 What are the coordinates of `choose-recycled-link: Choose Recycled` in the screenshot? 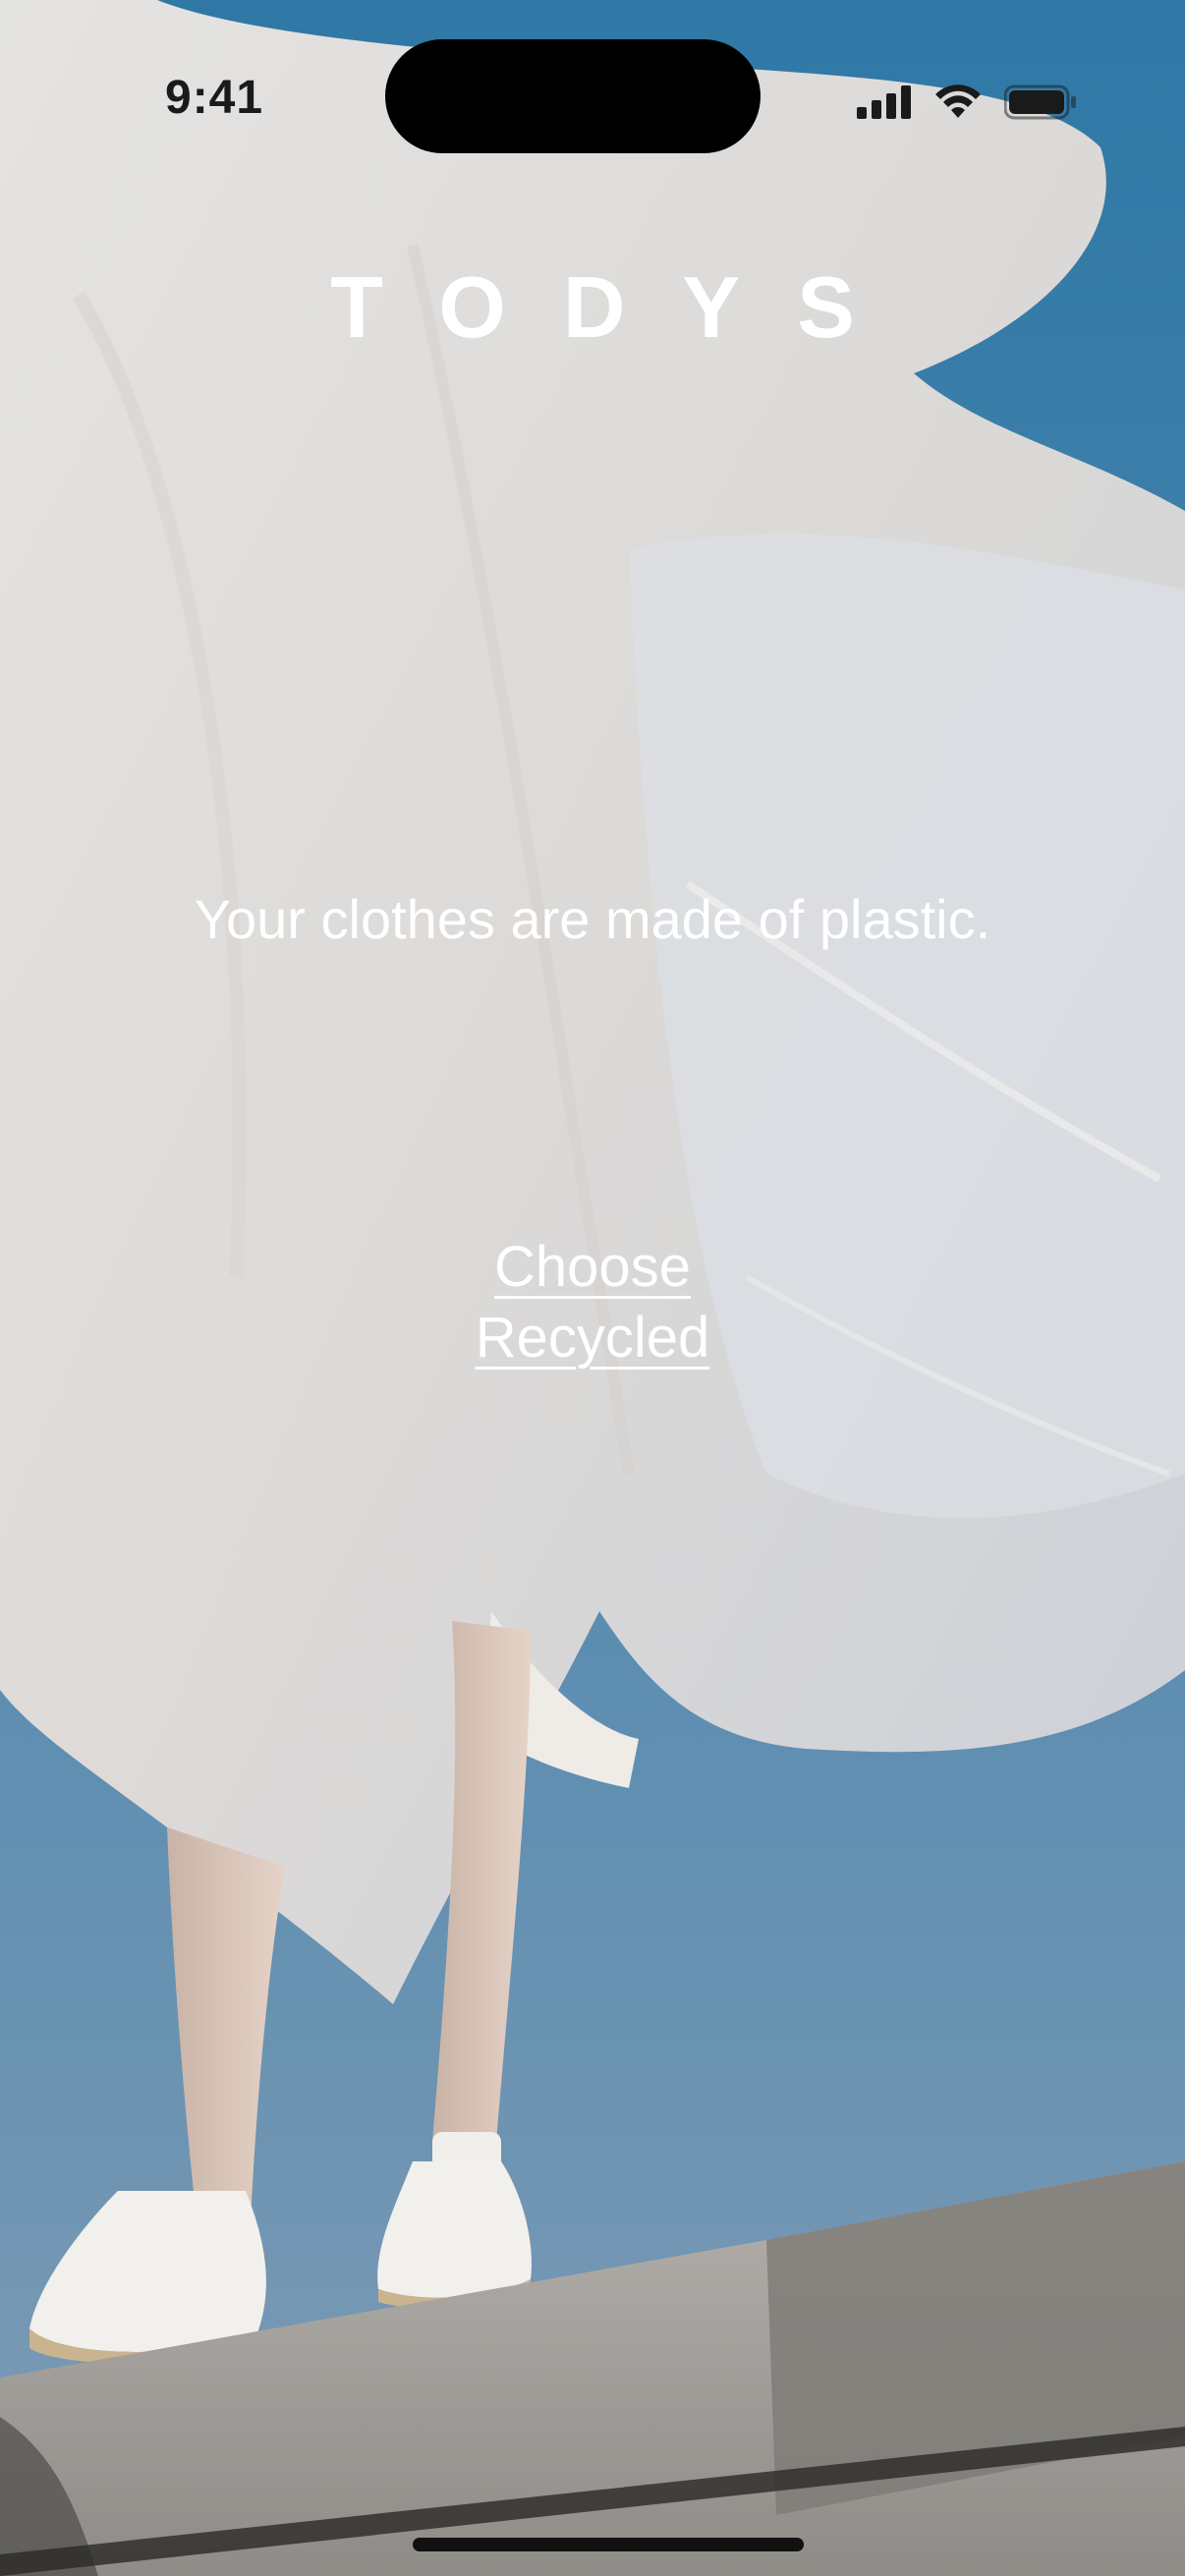 It's located at (592, 1302).